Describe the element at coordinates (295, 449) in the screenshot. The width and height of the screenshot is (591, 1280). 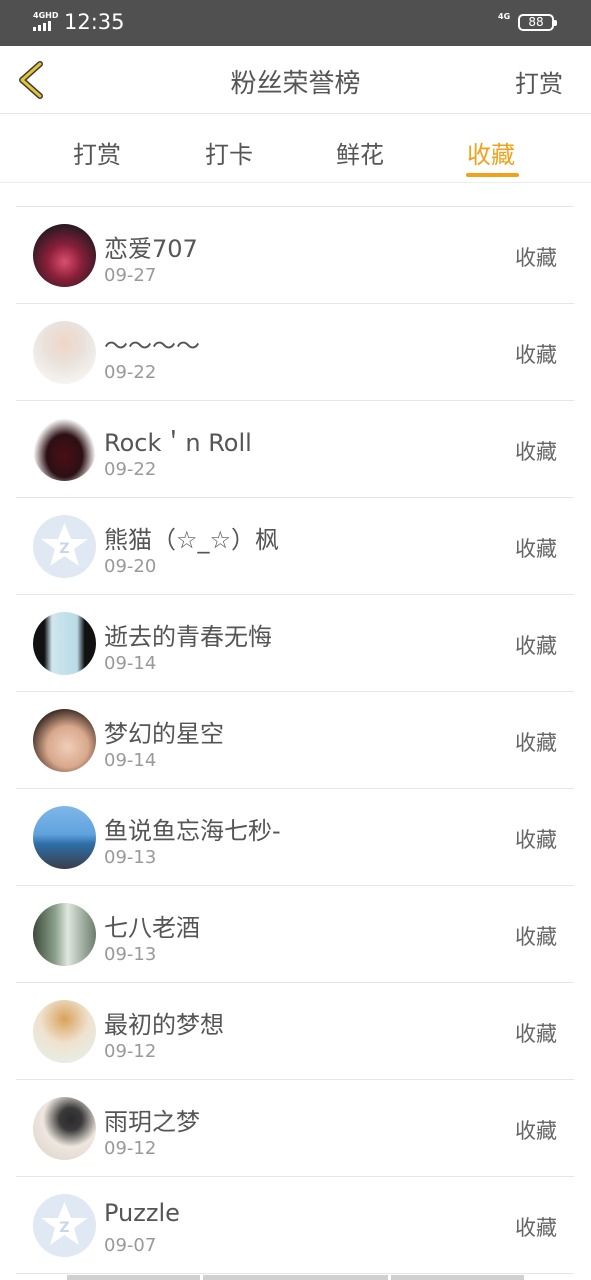
I see `list-item: Rock＇n Roll 09-22 收藏` at that location.